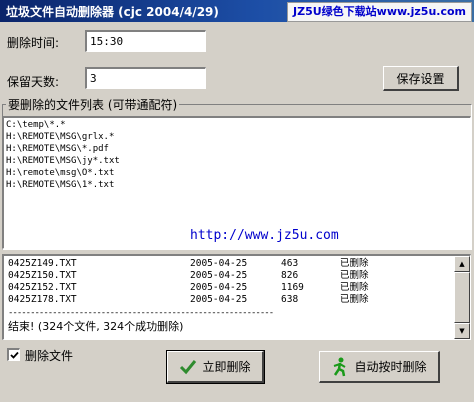 The image size is (474, 402). What do you see at coordinates (49, 355) in the screenshot?
I see `delete-files-label: 删除文件` at bounding box center [49, 355].